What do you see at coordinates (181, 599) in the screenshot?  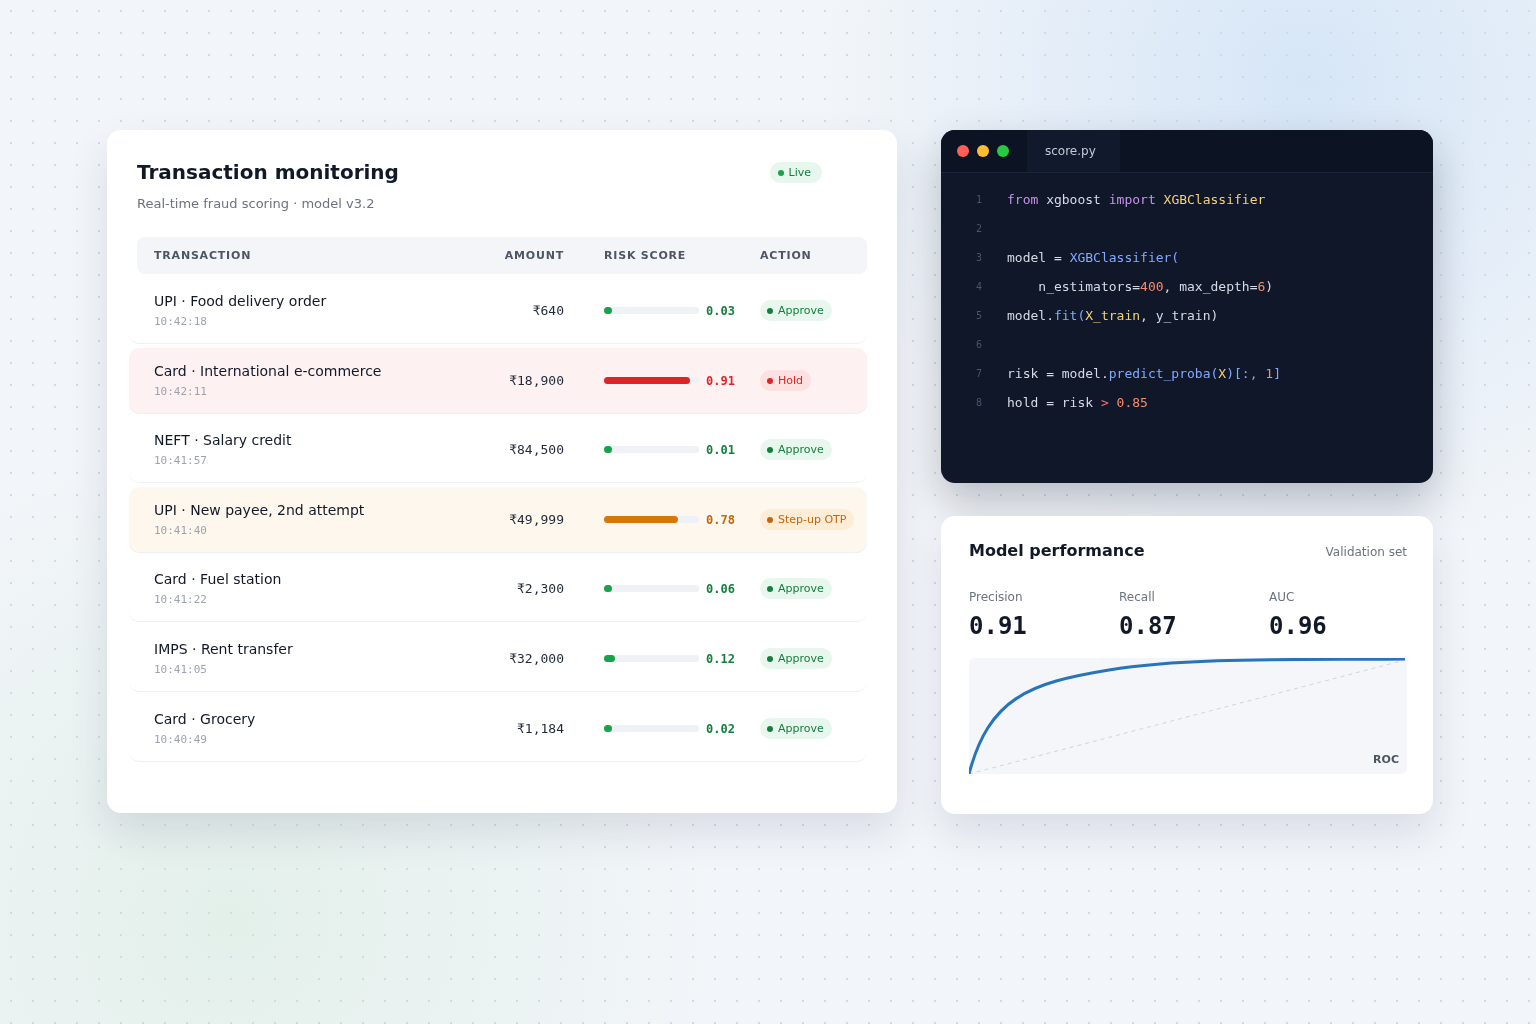 I see `transaction-time: 10:41:22` at bounding box center [181, 599].